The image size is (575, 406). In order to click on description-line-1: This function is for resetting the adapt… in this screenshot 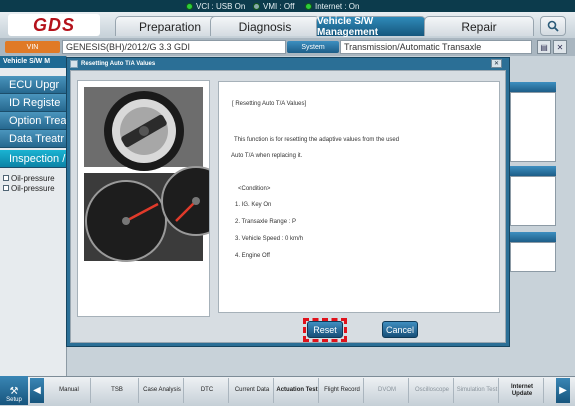, I will do `click(317, 140)`.